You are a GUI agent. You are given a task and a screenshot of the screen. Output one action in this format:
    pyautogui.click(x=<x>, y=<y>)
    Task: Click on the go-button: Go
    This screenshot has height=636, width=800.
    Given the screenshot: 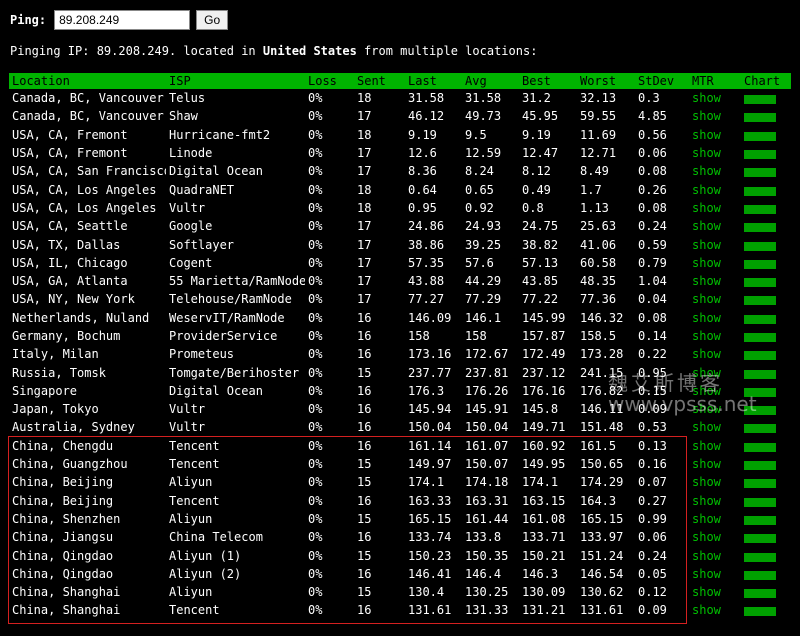 What is the action you would take?
    pyautogui.click(x=212, y=20)
    